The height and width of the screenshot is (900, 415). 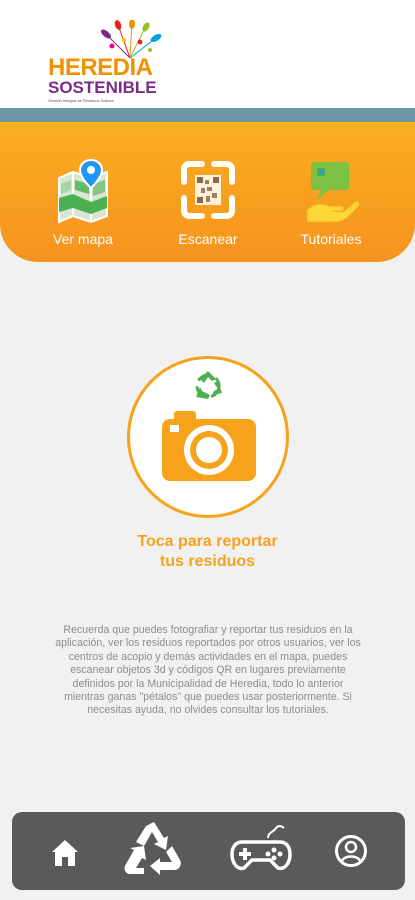 What do you see at coordinates (152, 848) in the screenshot?
I see `recycle-icon` at bounding box center [152, 848].